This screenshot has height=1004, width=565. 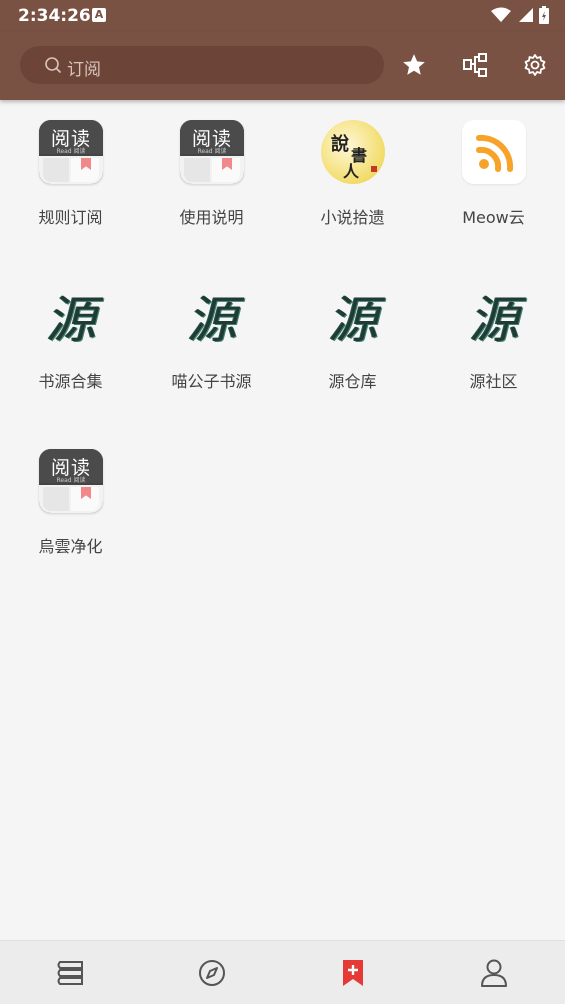 I want to click on rule-subscription-icon, so click(x=475, y=65).